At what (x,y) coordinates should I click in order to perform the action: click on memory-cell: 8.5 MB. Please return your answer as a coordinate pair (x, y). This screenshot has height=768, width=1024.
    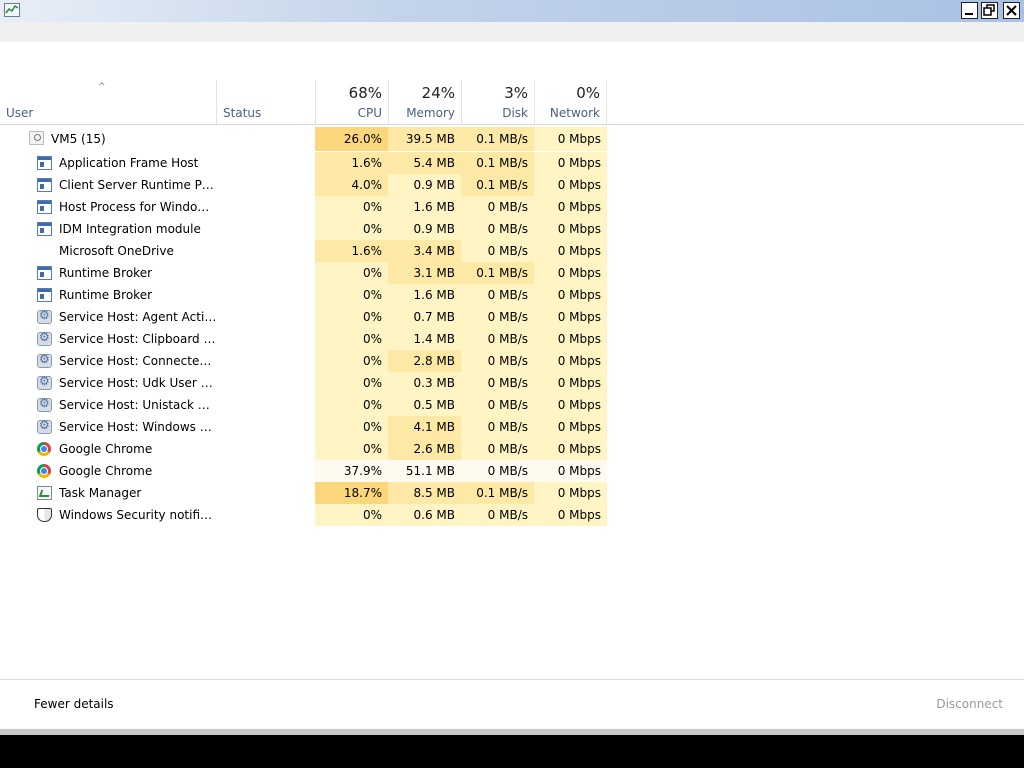
    Looking at the image, I should click on (424, 493).